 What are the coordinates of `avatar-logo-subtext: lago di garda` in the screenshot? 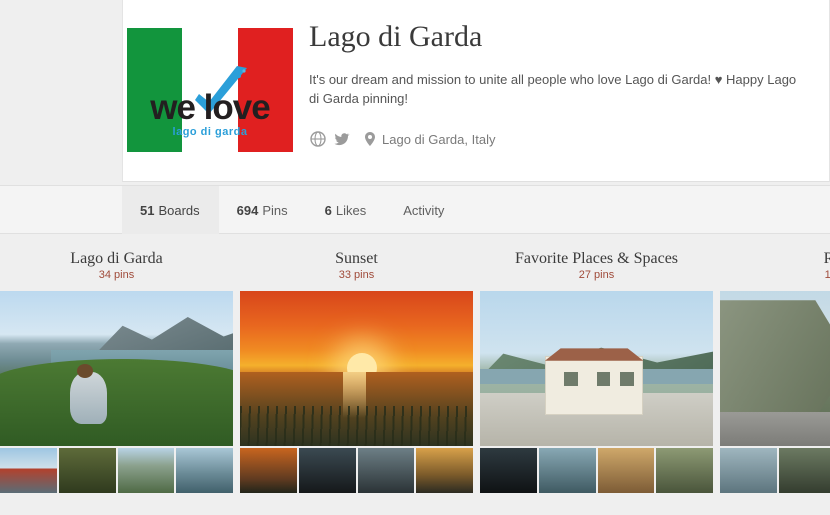 It's located at (210, 132).